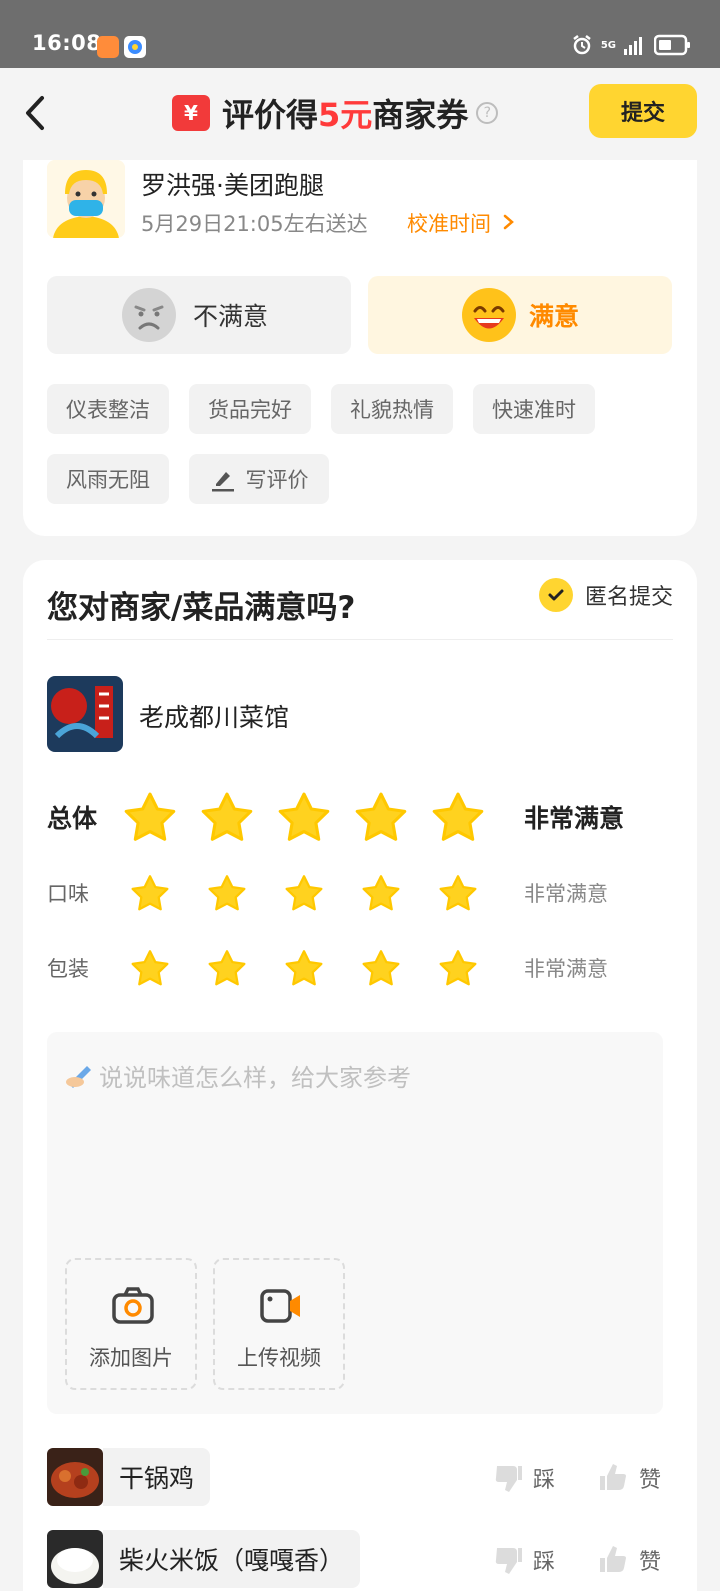 The image size is (720, 1591). I want to click on app-notification-icon, so click(108, 47).